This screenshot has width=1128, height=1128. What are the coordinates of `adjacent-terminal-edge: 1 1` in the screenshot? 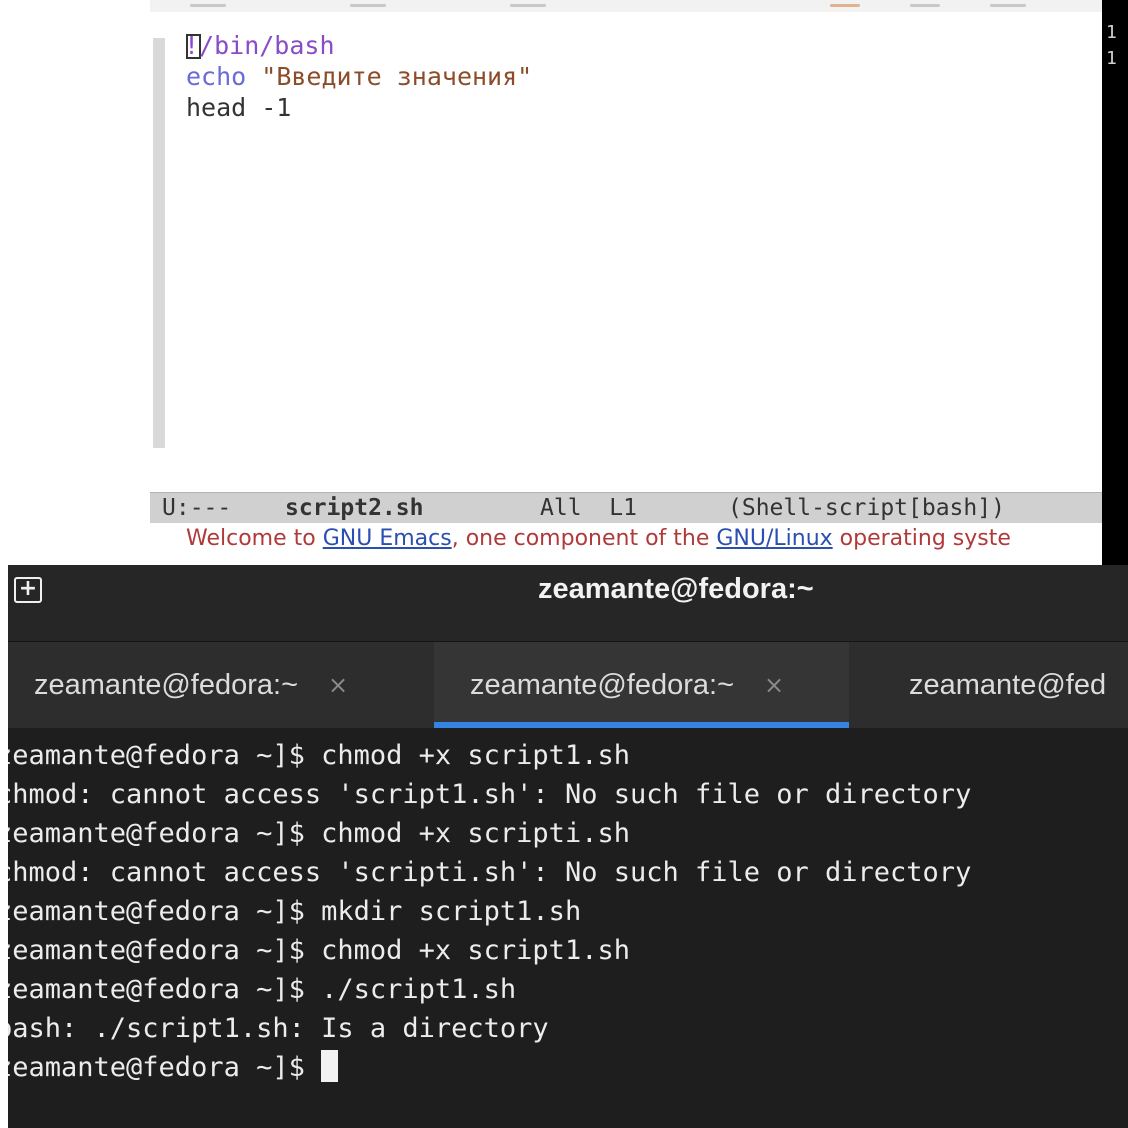 It's located at (1115, 282).